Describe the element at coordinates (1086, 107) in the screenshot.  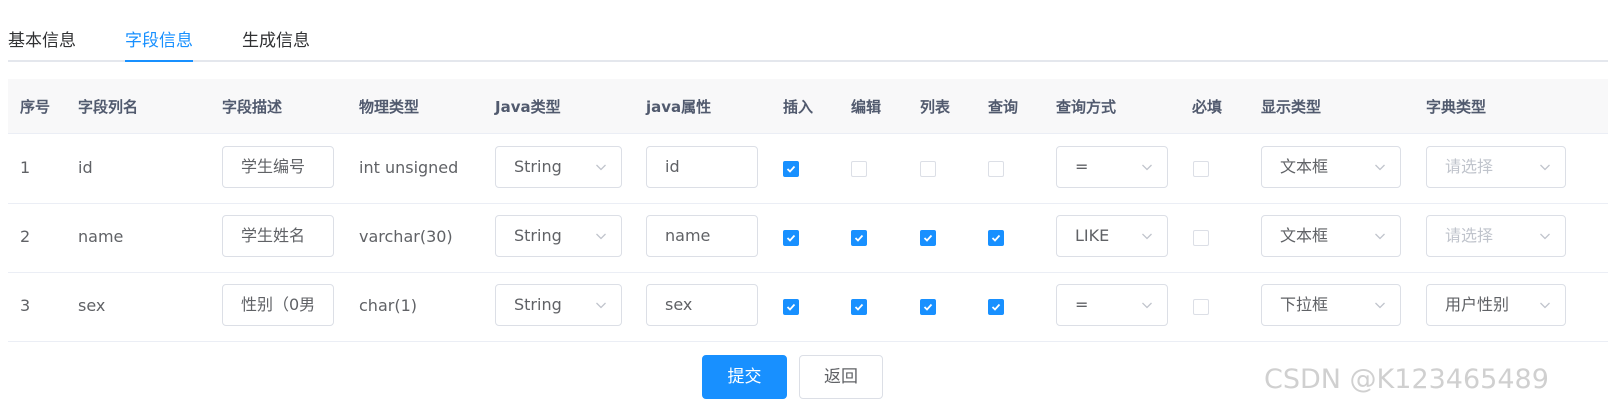
I see `header-query-type: 查询方式` at that location.